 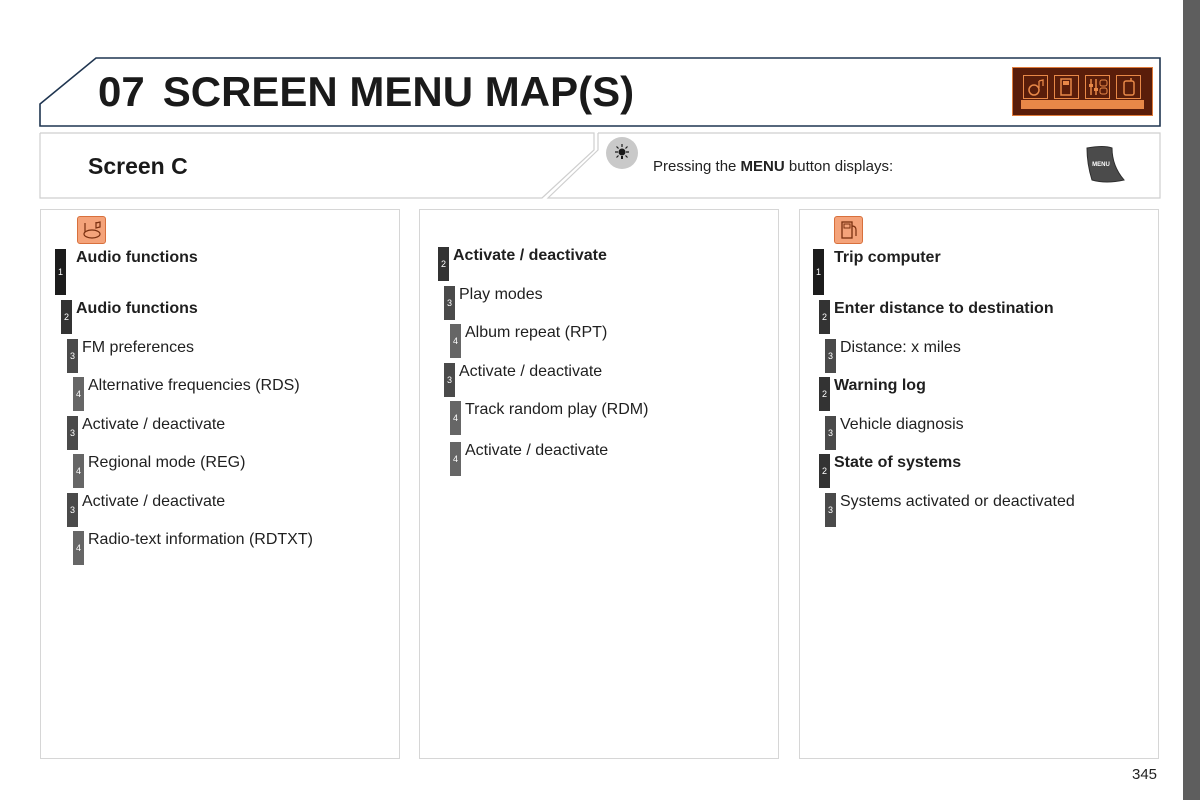 I want to click on menu-item-label: Album repeat (RPT), so click(x=536, y=332).